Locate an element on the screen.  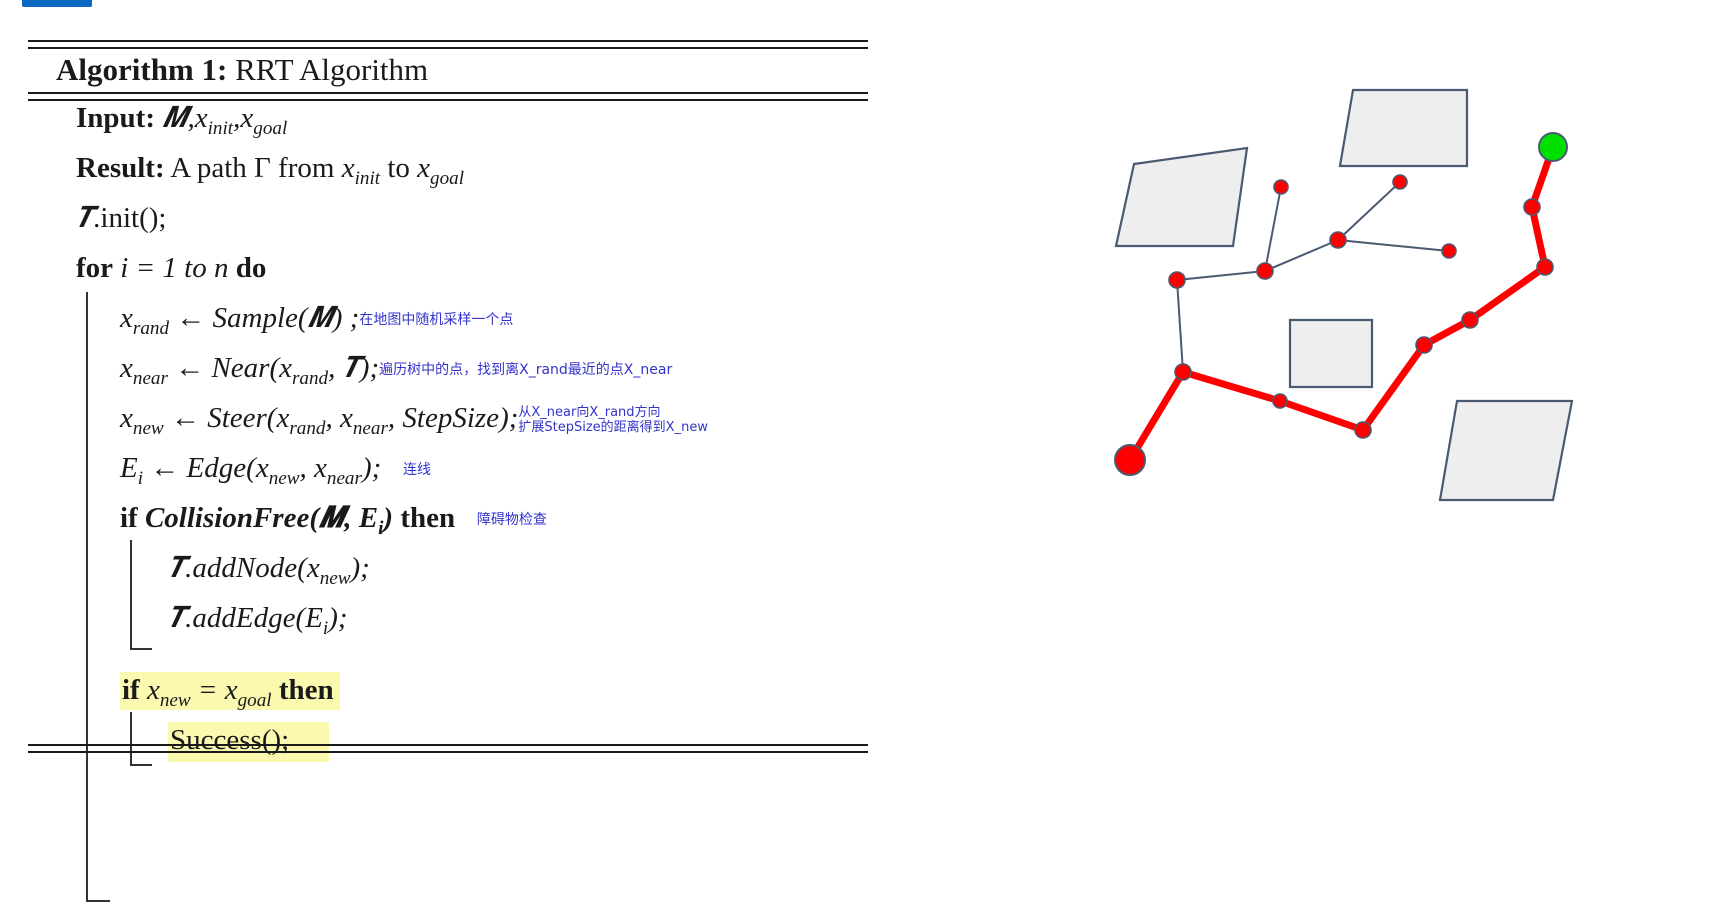
annotation-steer: 从X_near向X_rand方向 扩展StepSize的距离得到X_new is located at coordinates (613, 420).